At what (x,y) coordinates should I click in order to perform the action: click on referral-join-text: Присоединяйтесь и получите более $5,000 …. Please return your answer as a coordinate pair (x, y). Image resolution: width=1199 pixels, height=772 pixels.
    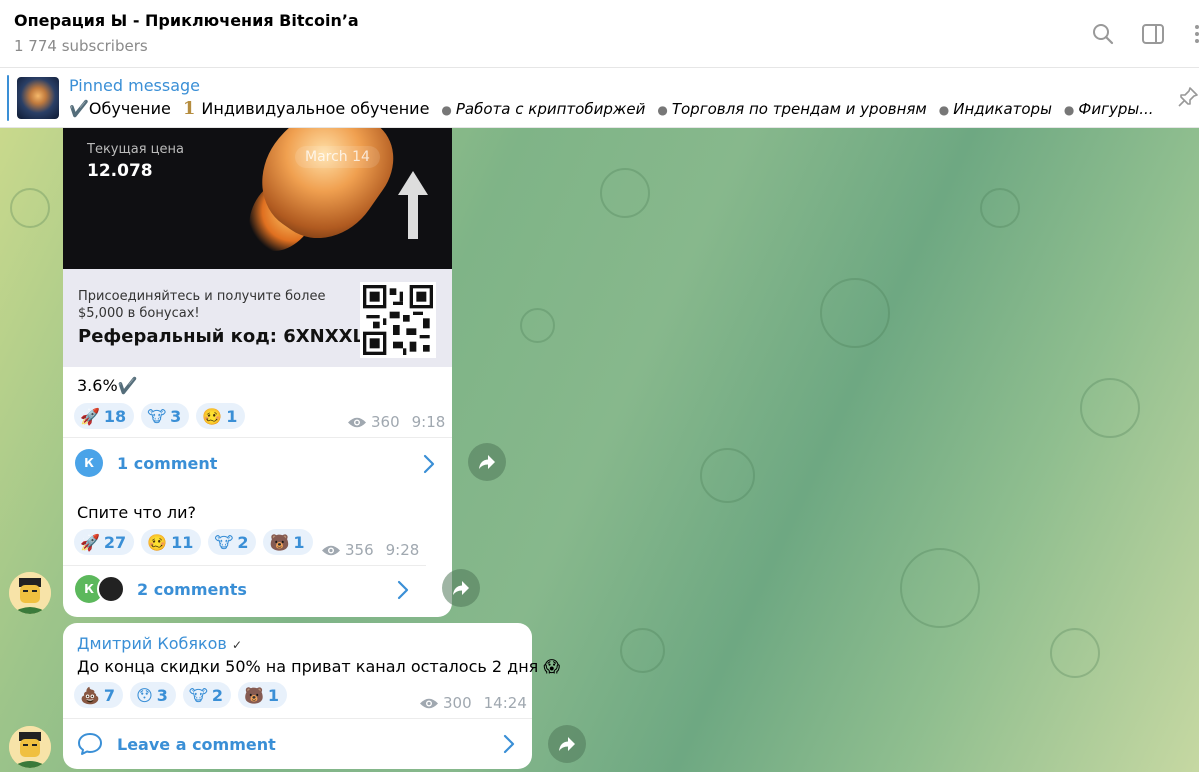
    Looking at the image, I should click on (202, 305).